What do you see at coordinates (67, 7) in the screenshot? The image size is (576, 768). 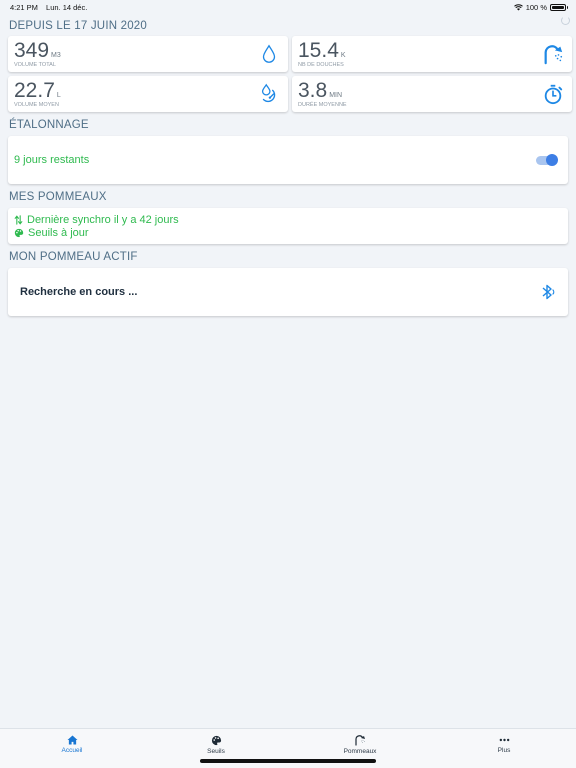 I see `status-date: Lun. 14 déc.` at bounding box center [67, 7].